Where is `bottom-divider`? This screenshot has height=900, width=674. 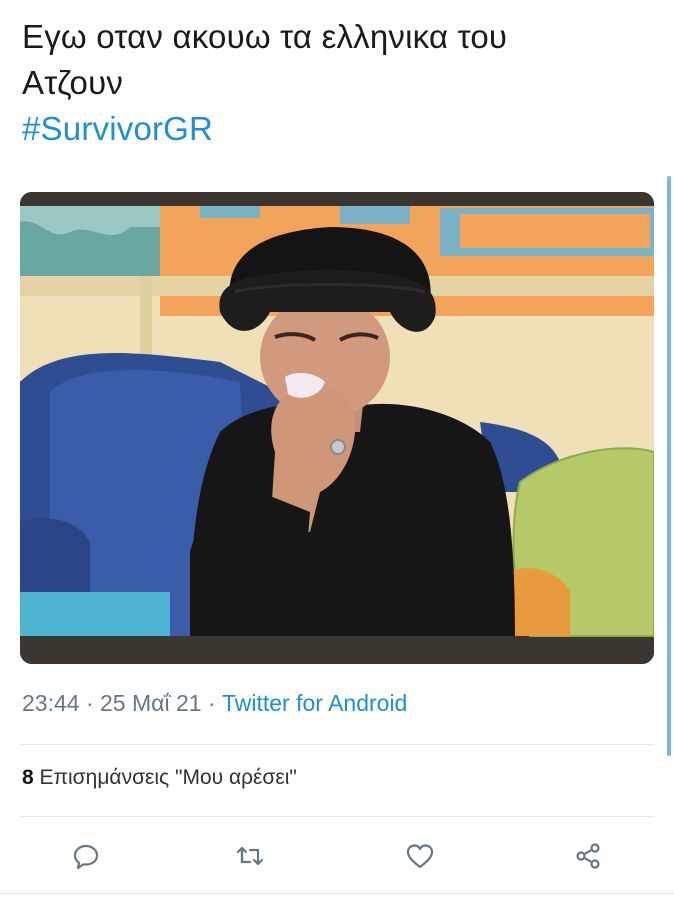
bottom-divider is located at coordinates (337, 893).